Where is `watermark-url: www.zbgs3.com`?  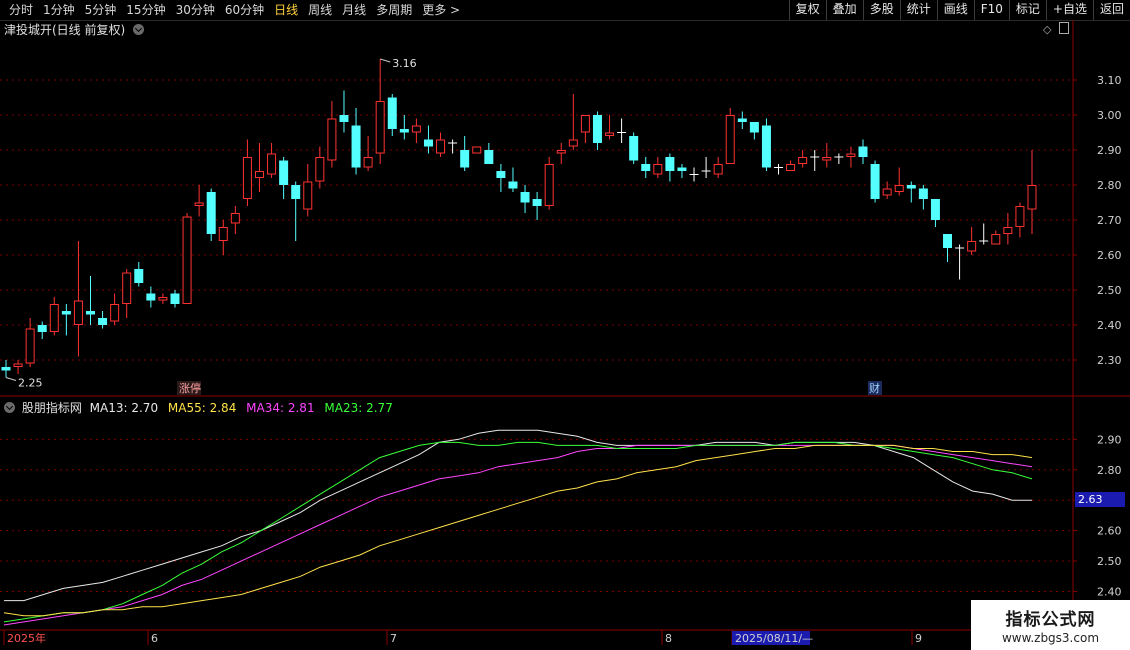
watermark-url: www.zbgs3.com is located at coordinates (1050, 638).